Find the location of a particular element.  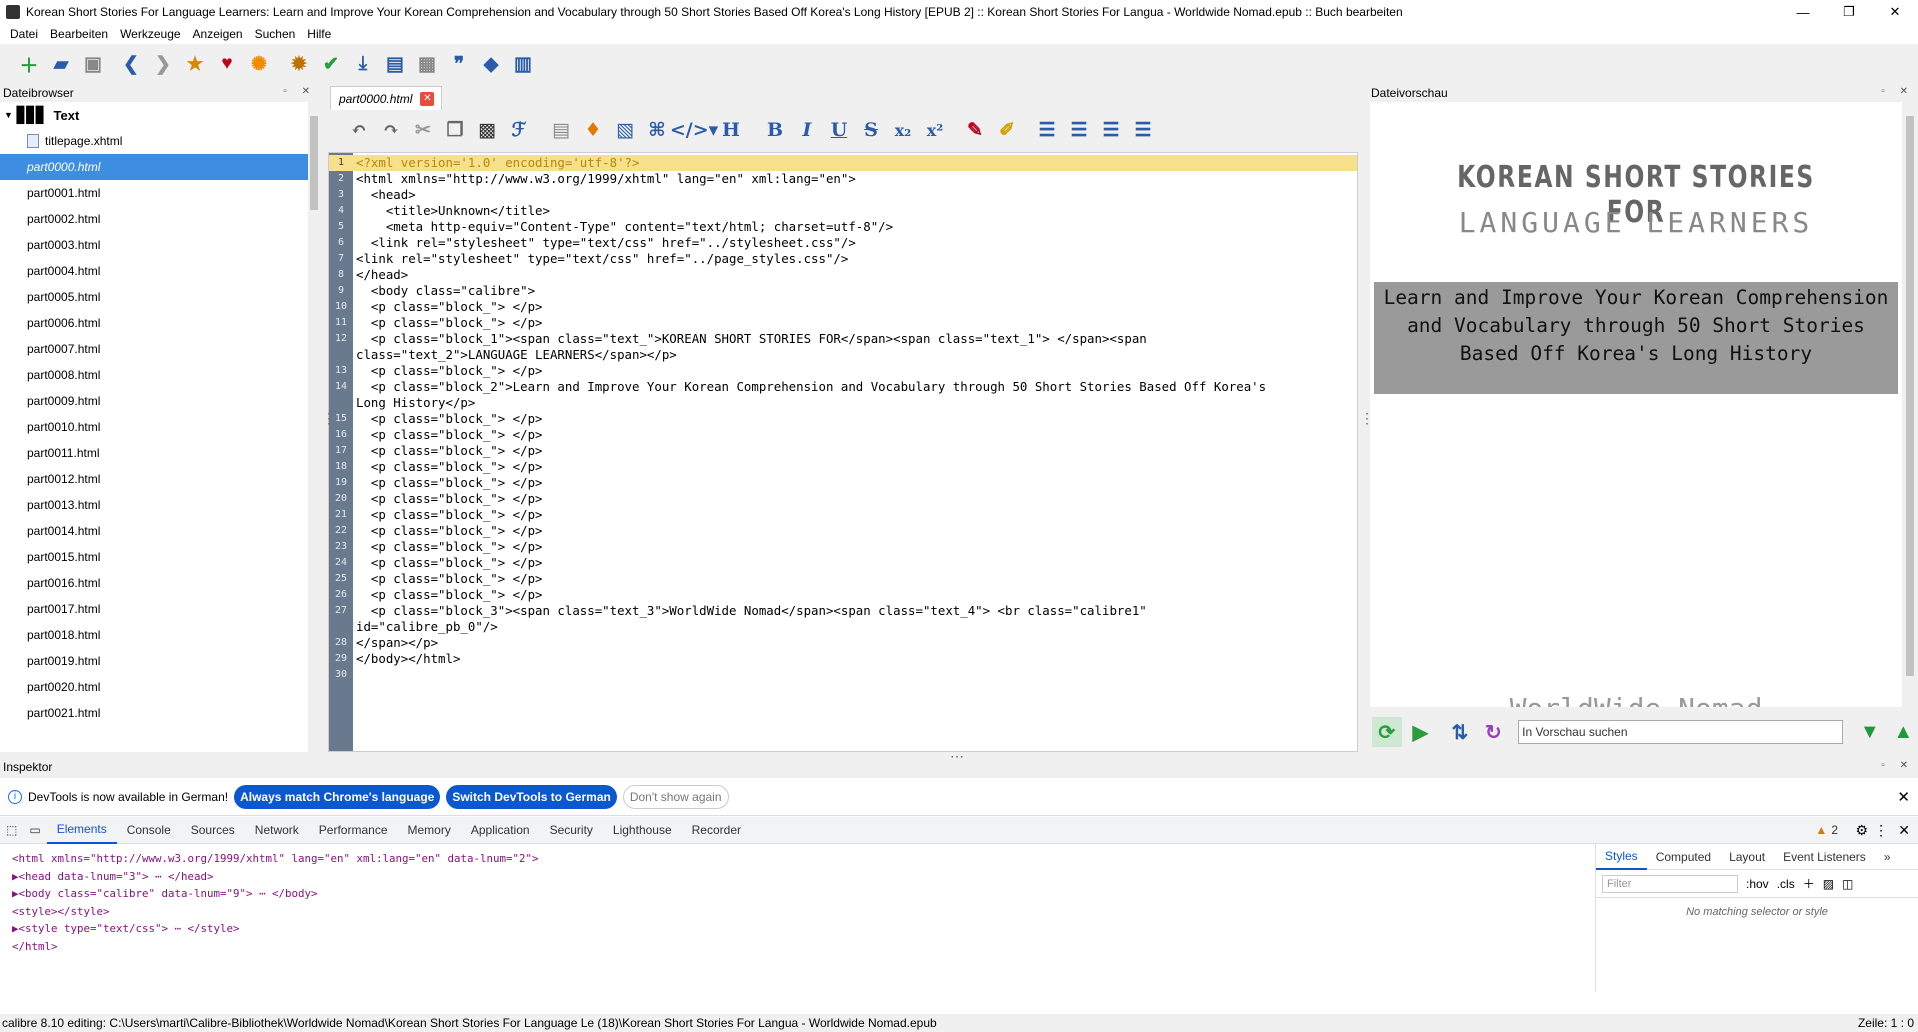

tab-memory: Memory is located at coordinates (429, 830).